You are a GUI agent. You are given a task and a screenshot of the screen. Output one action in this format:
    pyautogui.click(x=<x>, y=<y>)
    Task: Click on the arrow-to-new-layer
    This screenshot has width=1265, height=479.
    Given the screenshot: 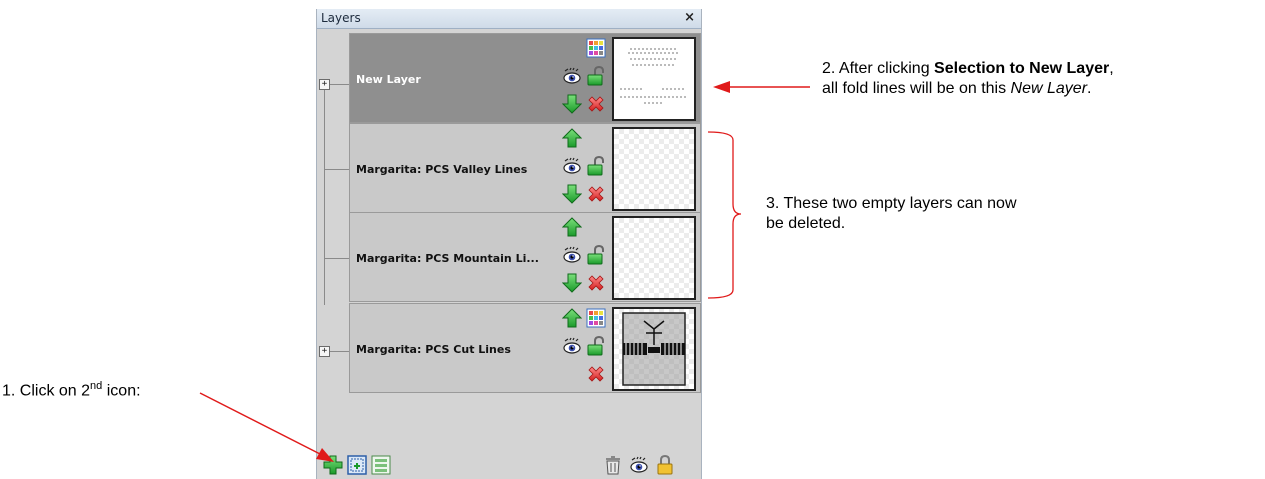 What is the action you would take?
    pyautogui.click(x=761, y=87)
    